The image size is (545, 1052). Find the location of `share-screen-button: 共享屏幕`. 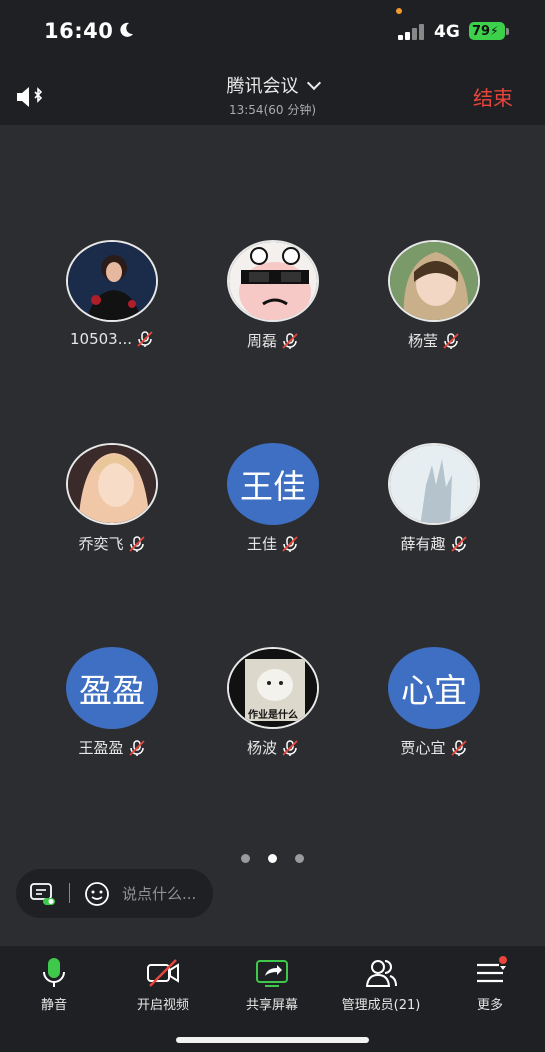

share-screen-button: 共享屏幕 is located at coordinates (272, 979).